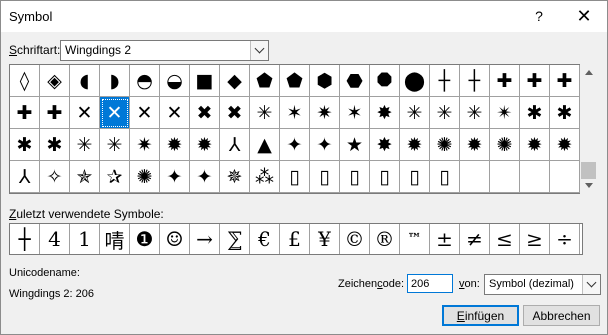  I want to click on symbol-cell: ◒, so click(175, 81).